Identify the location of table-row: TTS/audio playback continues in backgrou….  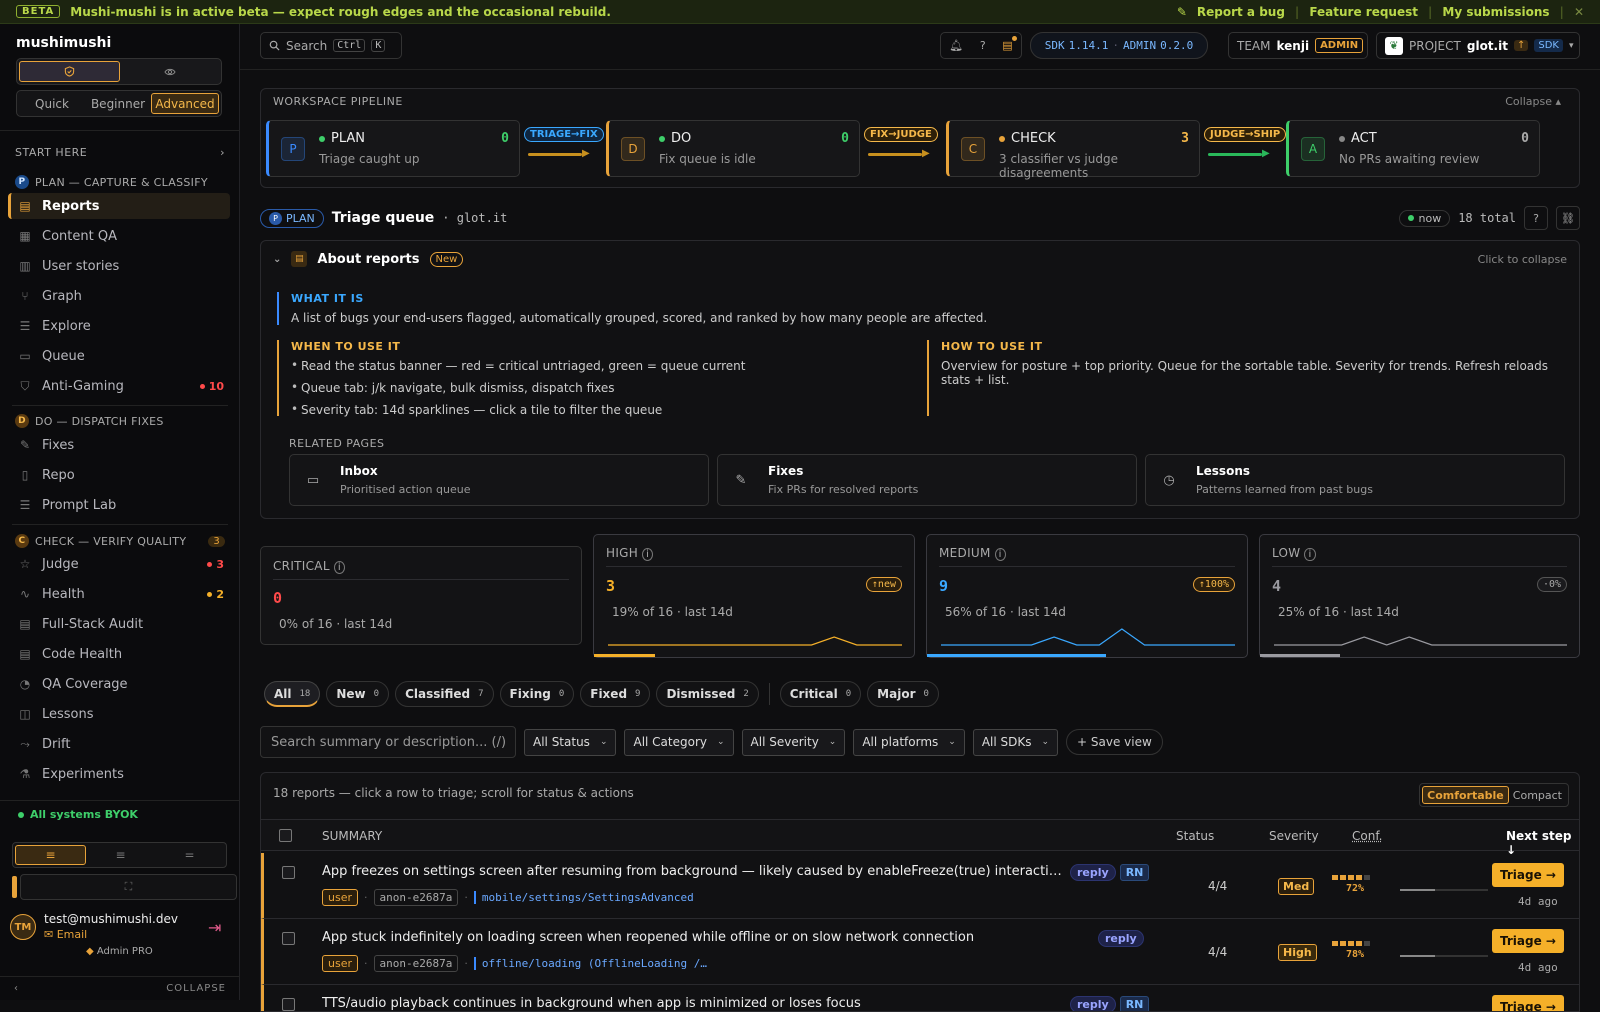
(920, 998).